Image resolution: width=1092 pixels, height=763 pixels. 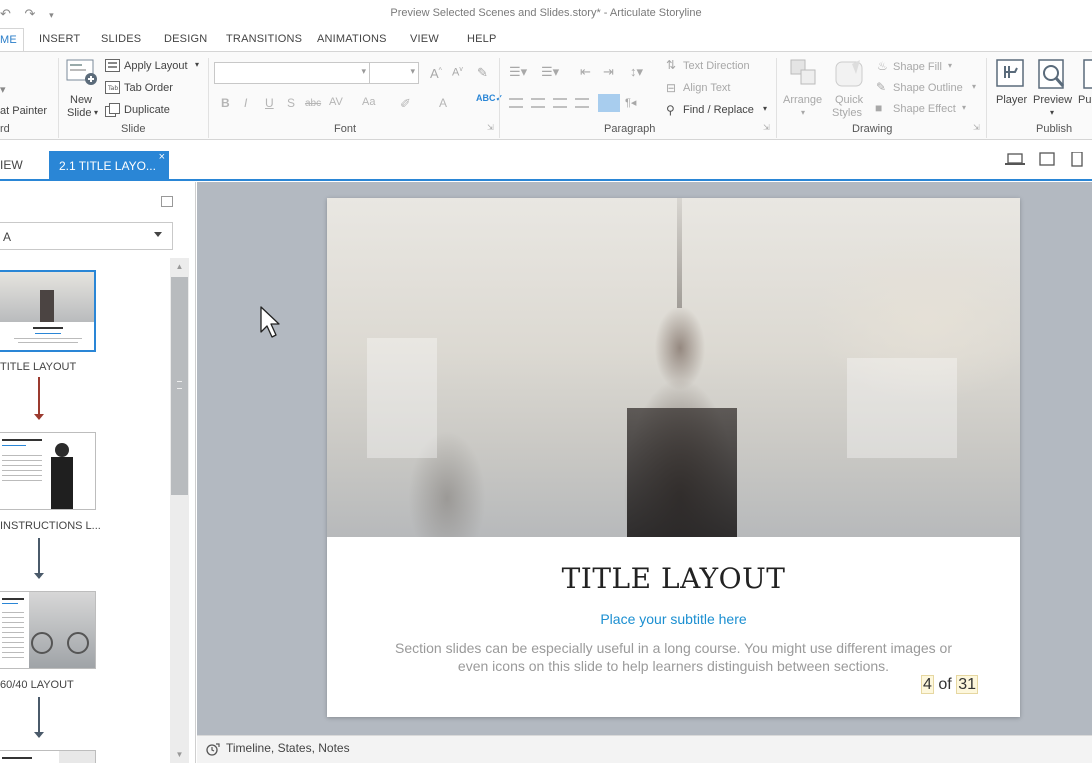 What do you see at coordinates (148, 88) in the screenshot?
I see `tab-order-button: Tab Order` at bounding box center [148, 88].